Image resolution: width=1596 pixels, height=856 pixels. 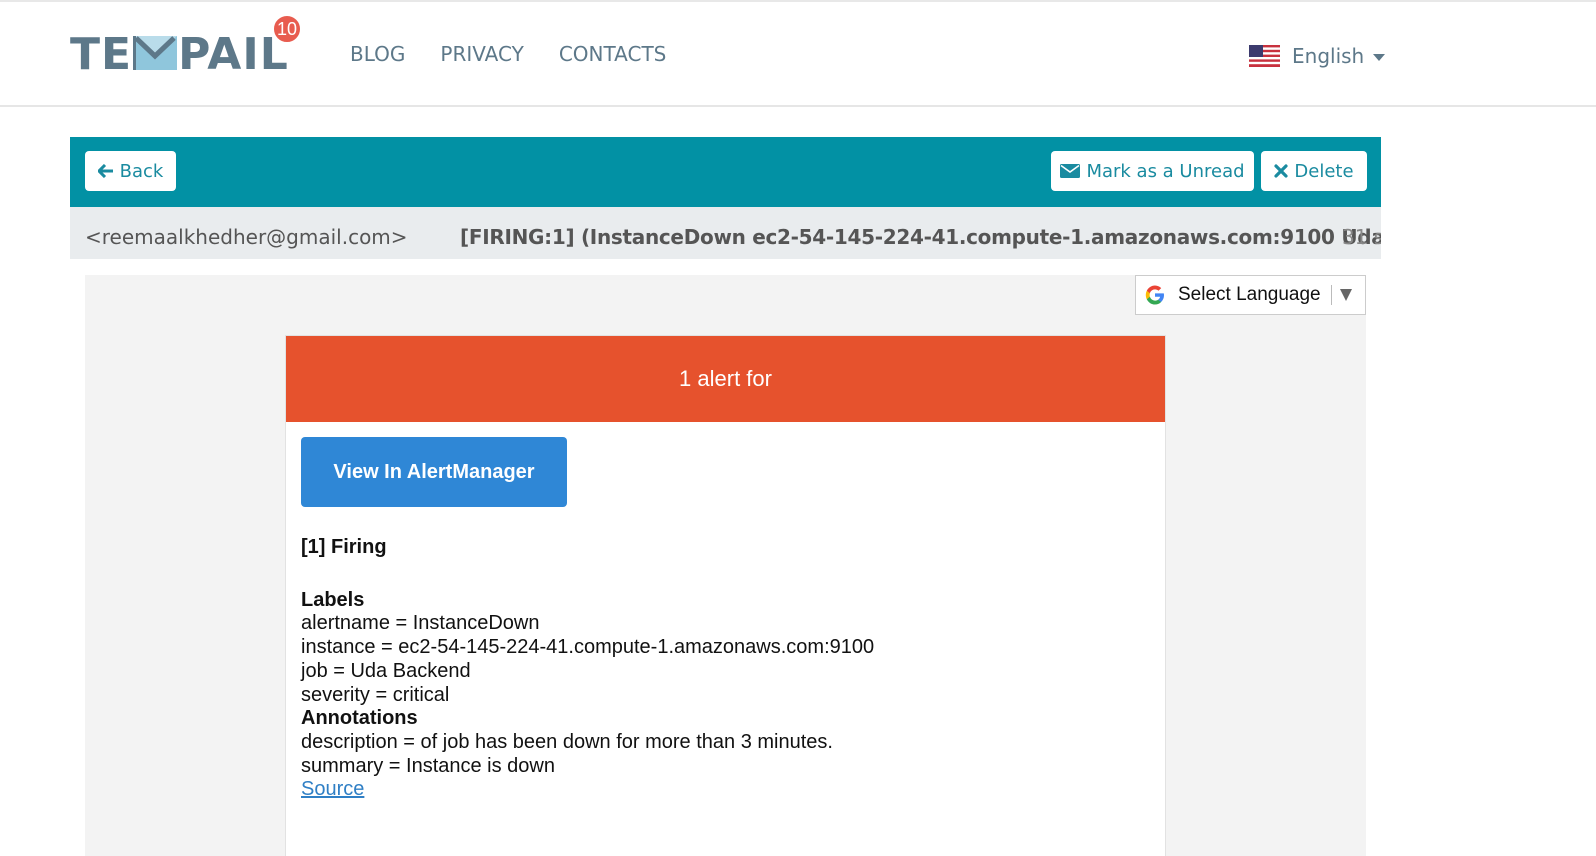 What do you see at coordinates (1165, 171) in the screenshot?
I see `mark-unread-label: Mark as a Unread` at bounding box center [1165, 171].